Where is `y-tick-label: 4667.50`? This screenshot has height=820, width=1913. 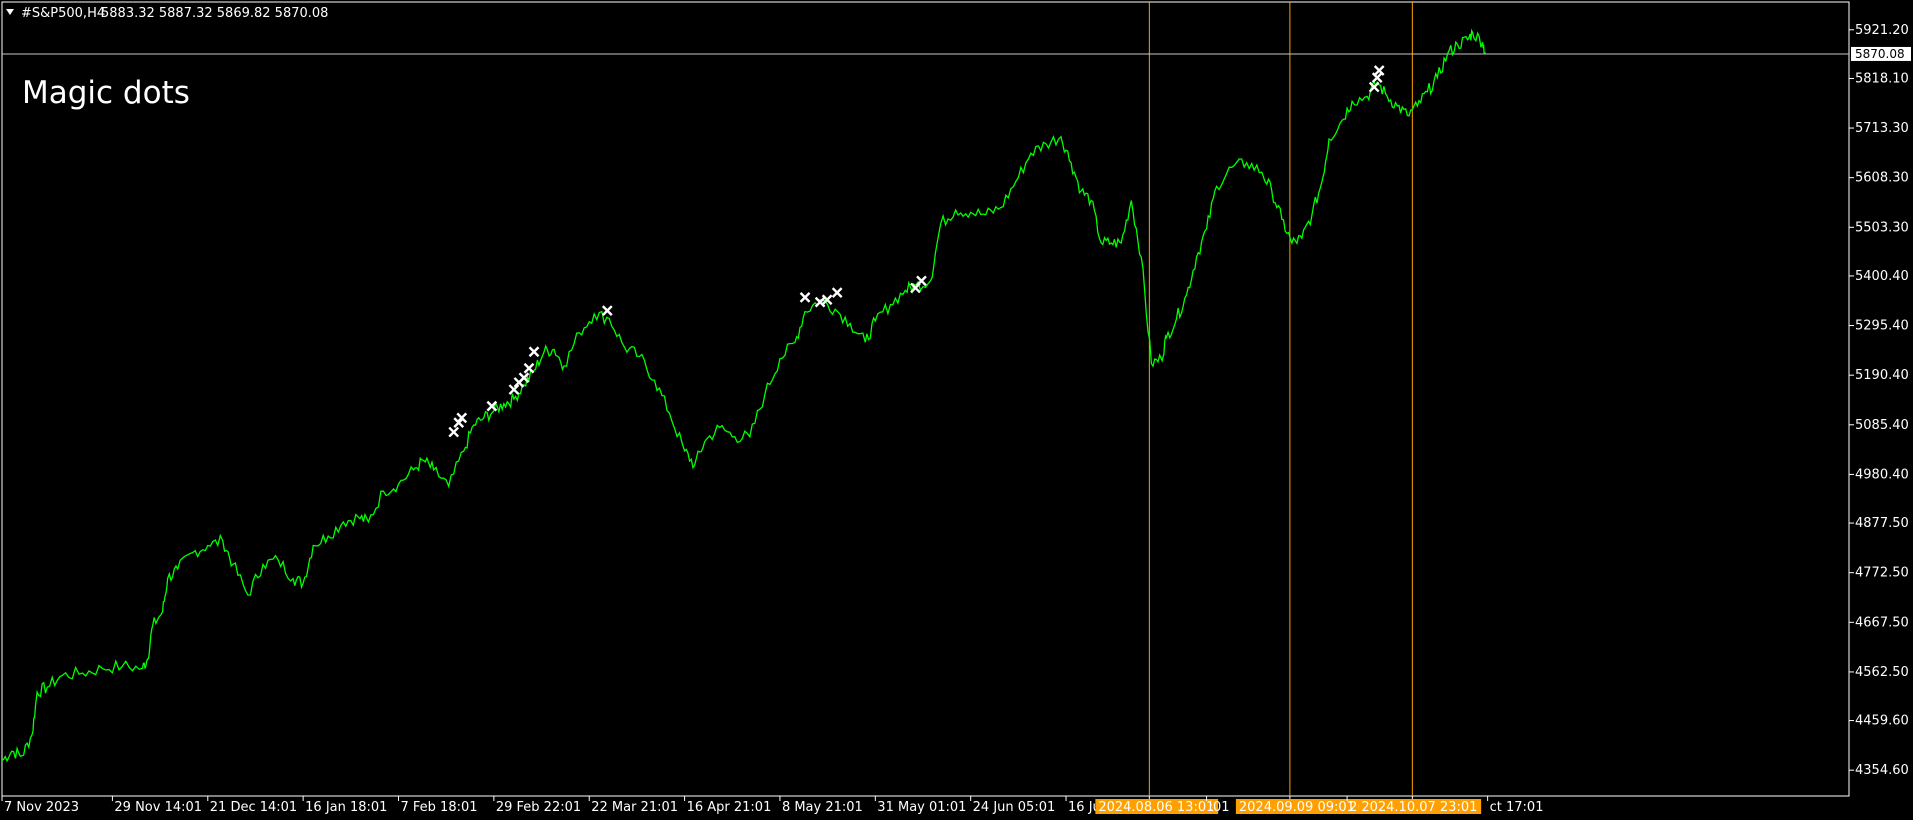
y-tick-label: 4667.50 is located at coordinates (1882, 622).